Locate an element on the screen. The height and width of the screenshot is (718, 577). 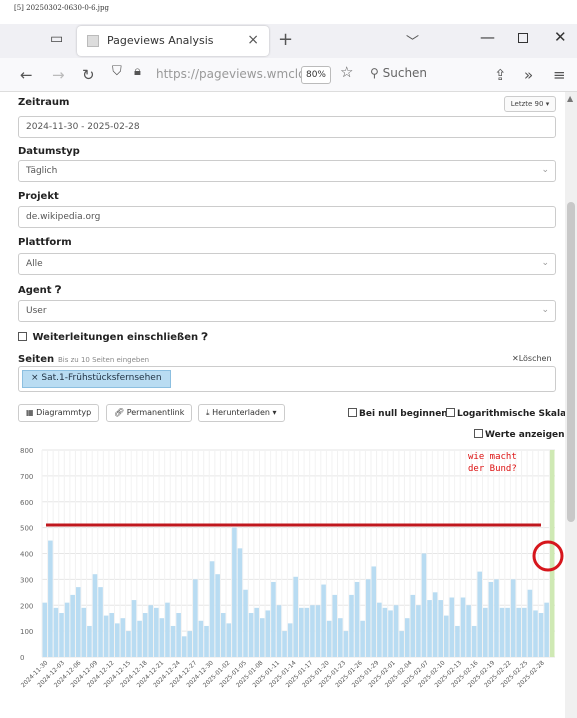
lock-icon: 🔒︎ is located at coordinates (137, 71).